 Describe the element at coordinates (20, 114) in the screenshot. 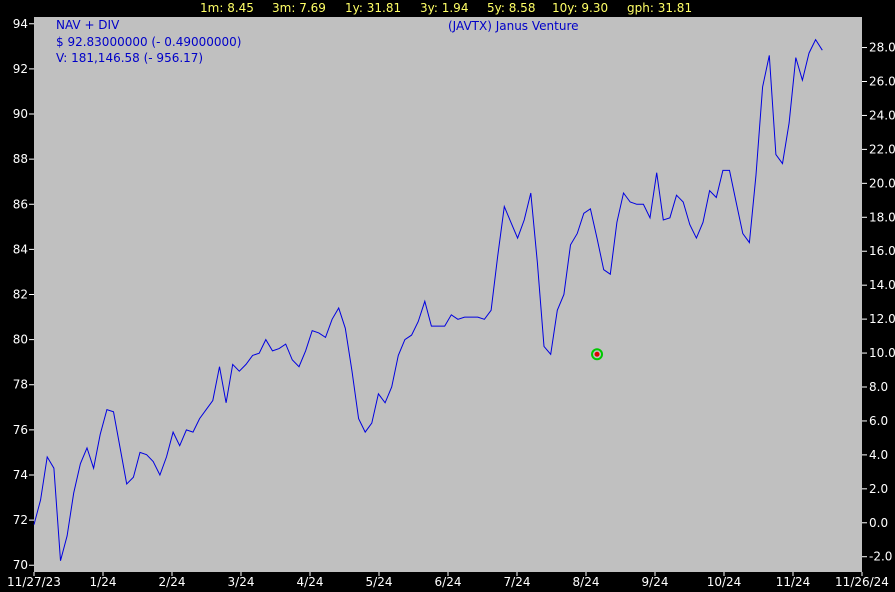

I see `left-tick-label: 90` at that location.